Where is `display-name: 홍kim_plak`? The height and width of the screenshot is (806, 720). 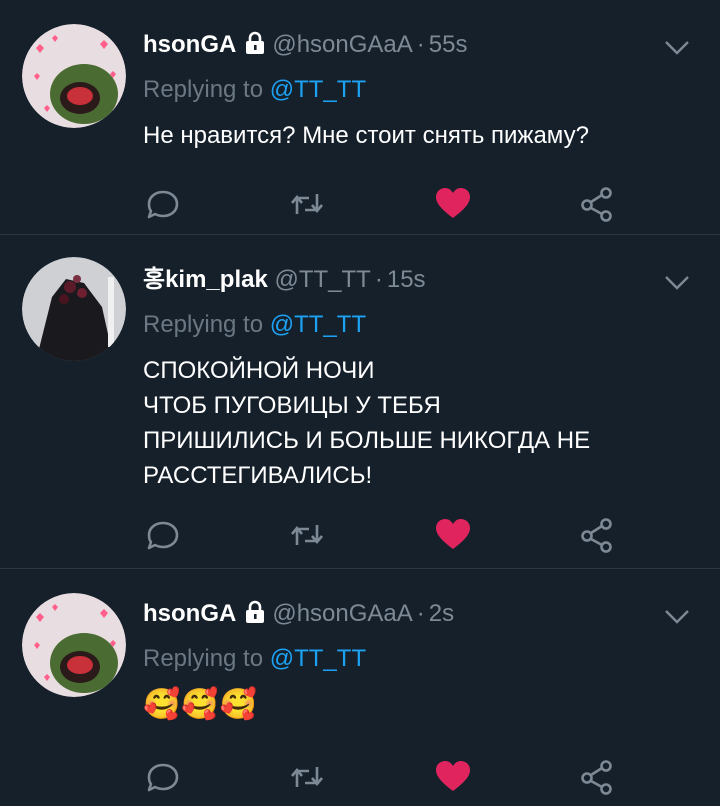 display-name: 홍kim_plak is located at coordinates (205, 279).